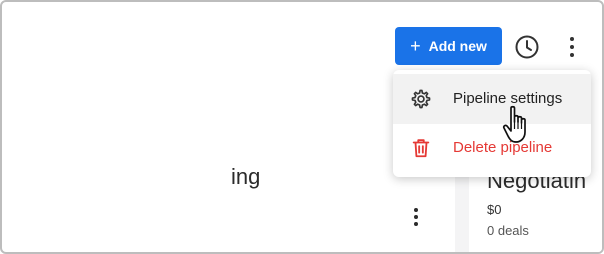  Describe the element at coordinates (246, 176) in the screenshot. I see `column-title: ing` at that location.